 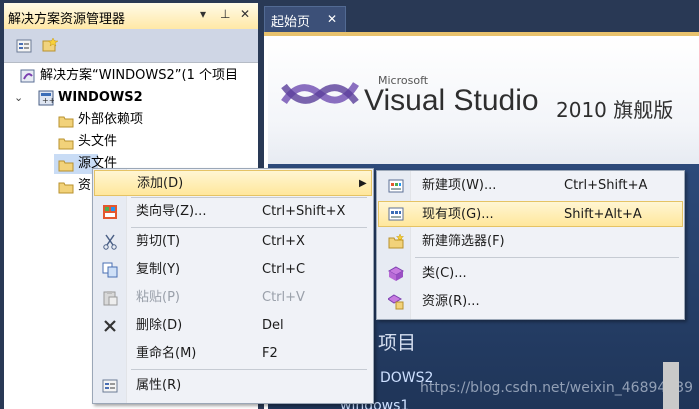 I want to click on copy-icon, so click(x=110, y=270).